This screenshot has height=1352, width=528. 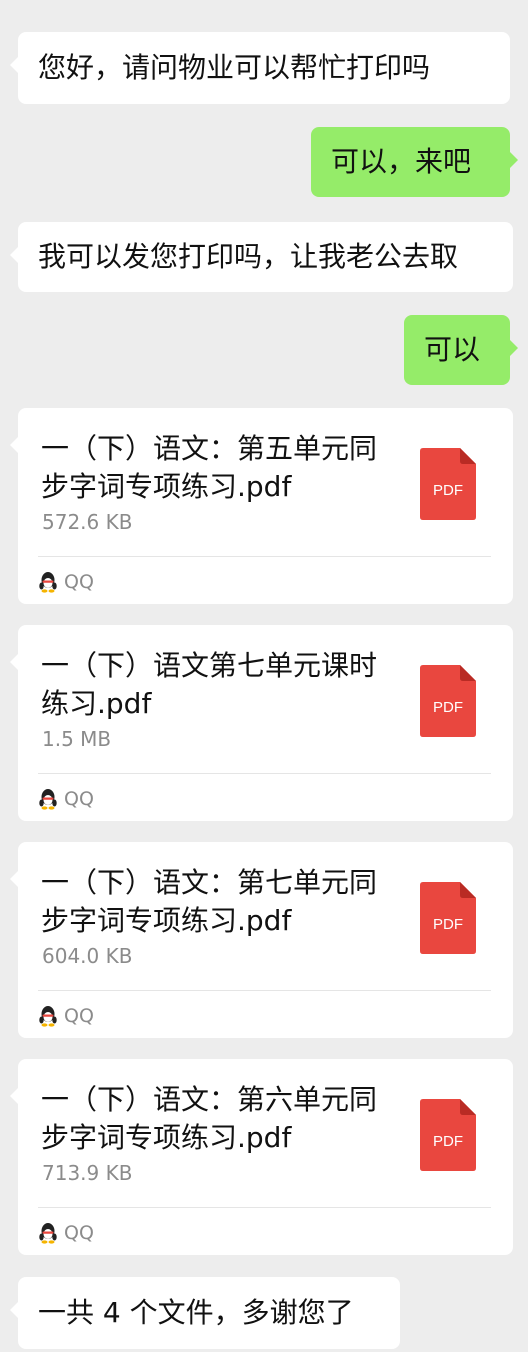 I want to click on message-bubble-outgoing: 可以，来吧, so click(x=414, y=162).